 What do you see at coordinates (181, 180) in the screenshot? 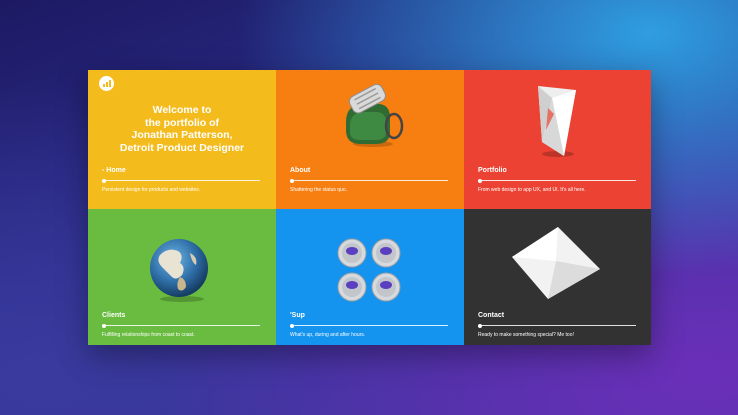
I see `home-progress-line` at bounding box center [181, 180].